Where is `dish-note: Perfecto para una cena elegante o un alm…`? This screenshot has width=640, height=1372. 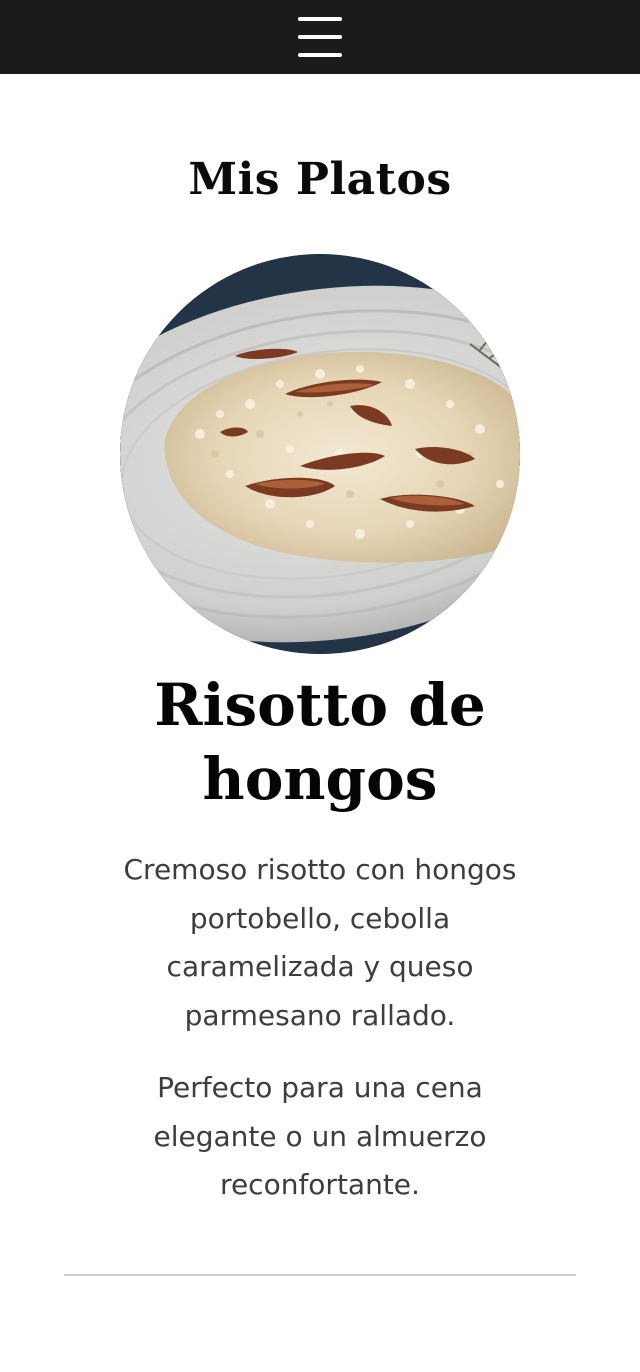 dish-note: Perfecto para una cena elegante o un alm… is located at coordinates (320, 1137).